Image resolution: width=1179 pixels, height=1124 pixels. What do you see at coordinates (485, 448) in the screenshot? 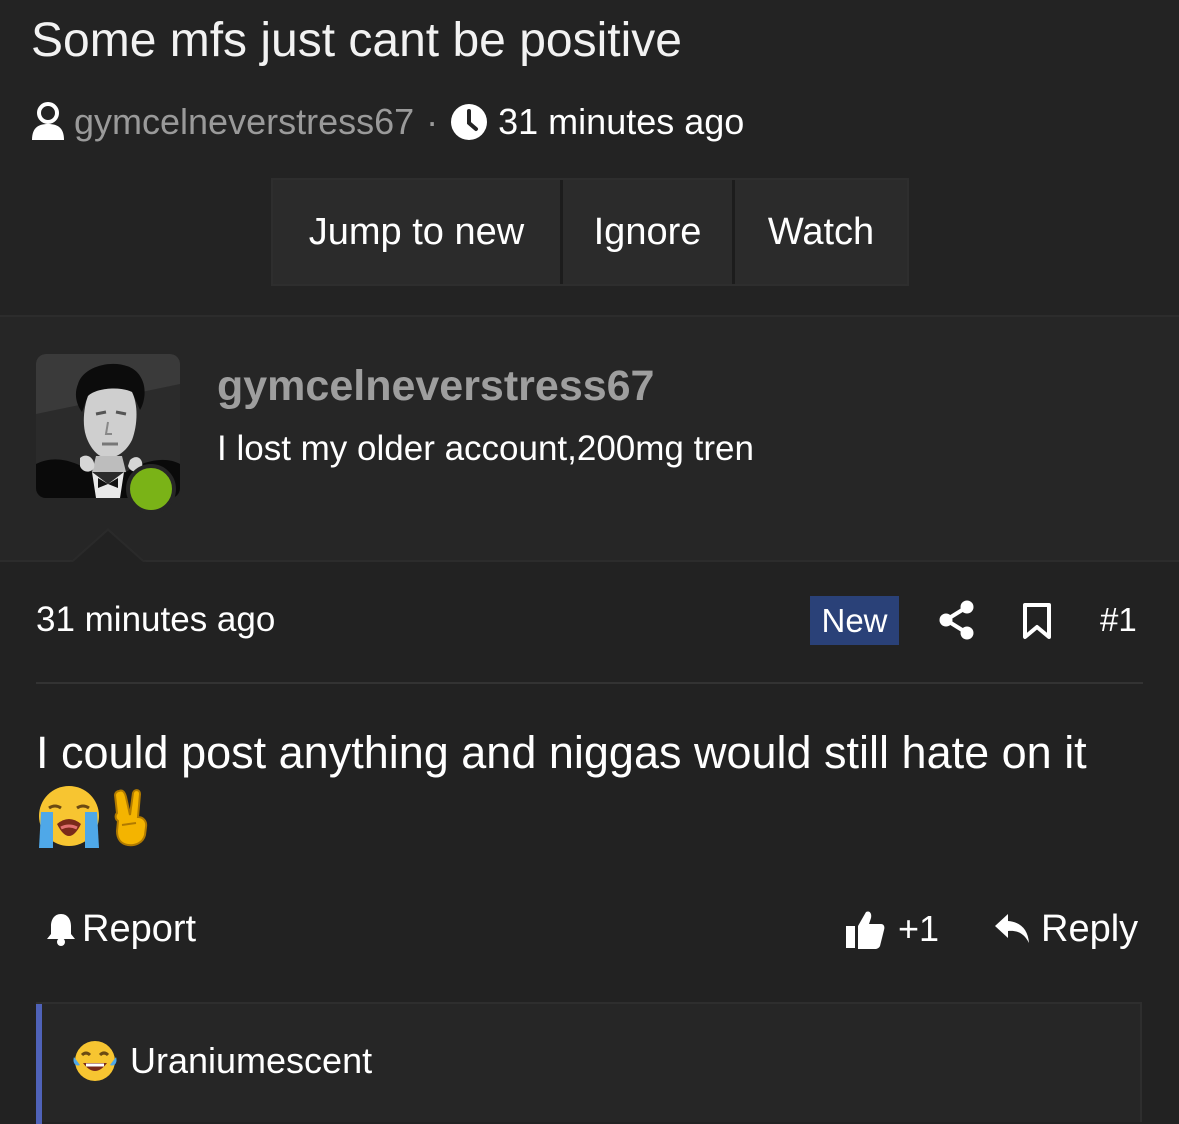
I see `post-author-title: I lost my older account,200mg tren` at bounding box center [485, 448].